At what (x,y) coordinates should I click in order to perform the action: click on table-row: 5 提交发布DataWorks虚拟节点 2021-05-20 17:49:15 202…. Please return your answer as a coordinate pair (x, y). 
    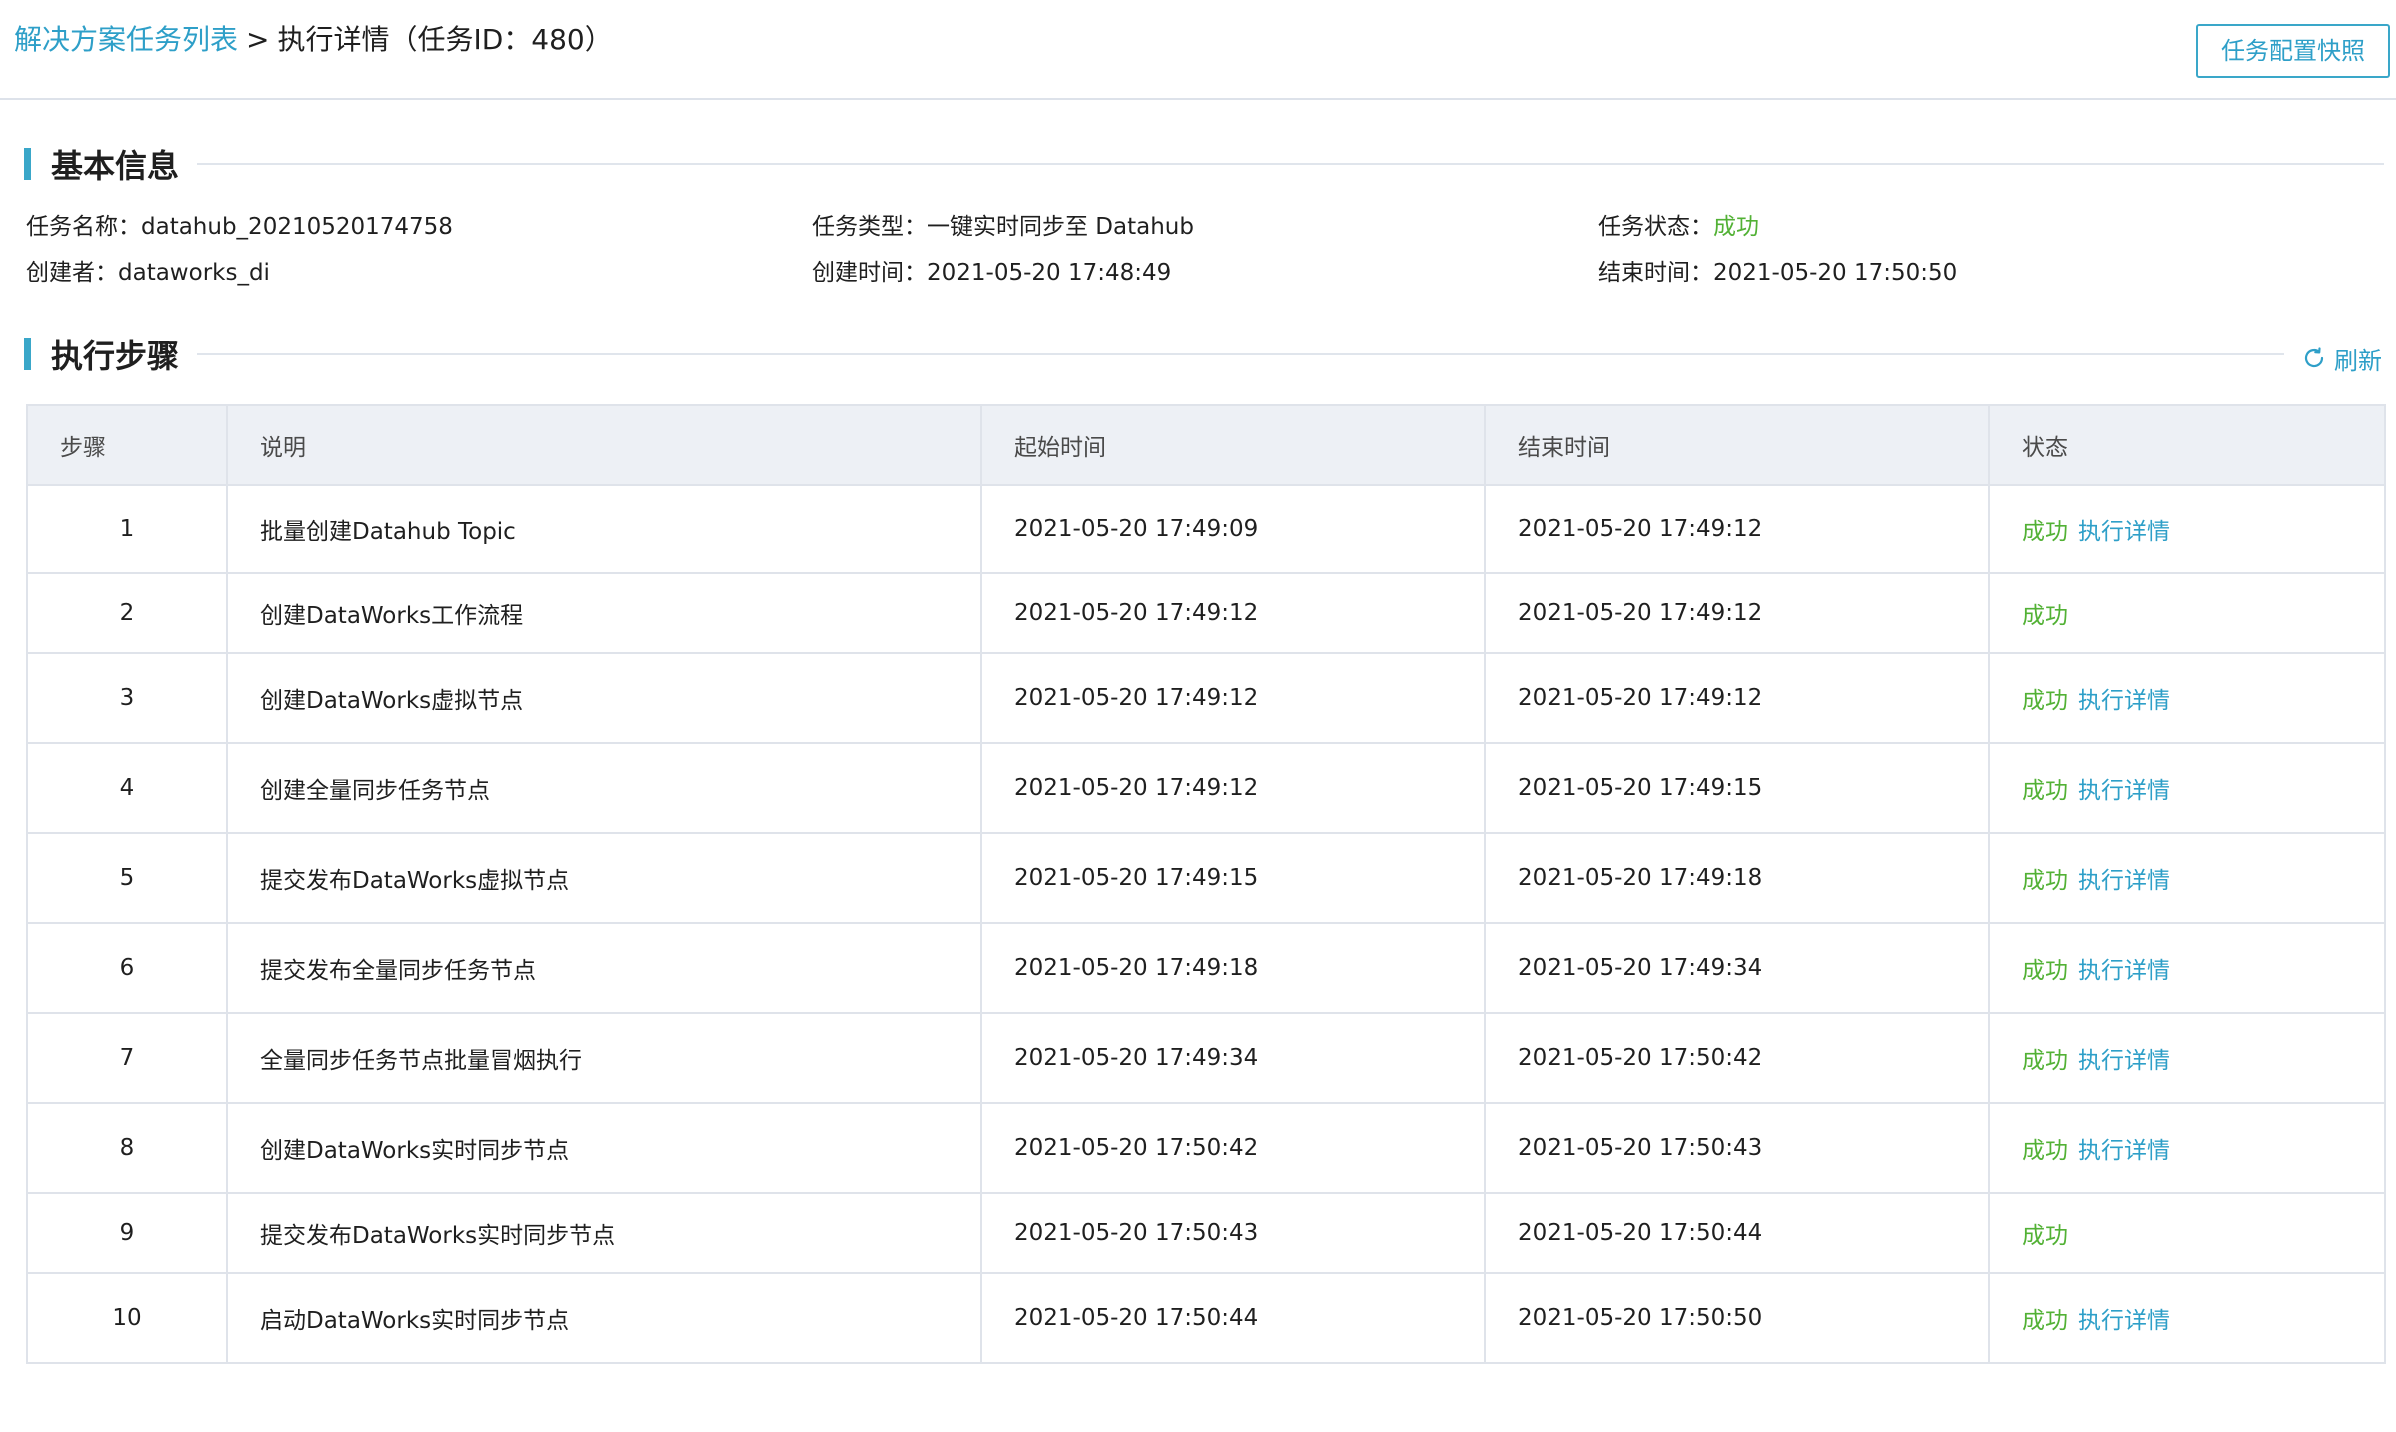
    Looking at the image, I should click on (1206, 878).